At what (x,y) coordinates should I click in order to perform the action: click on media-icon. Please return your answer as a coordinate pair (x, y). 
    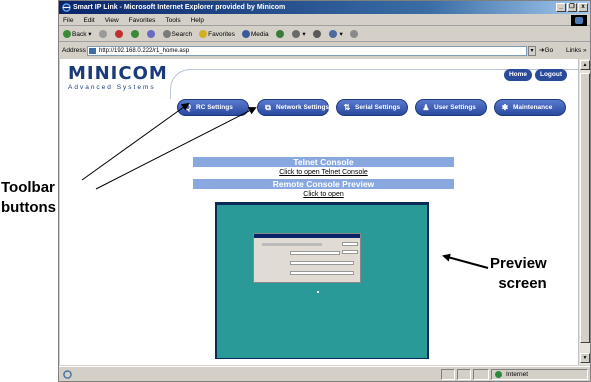
    Looking at the image, I should click on (245, 33).